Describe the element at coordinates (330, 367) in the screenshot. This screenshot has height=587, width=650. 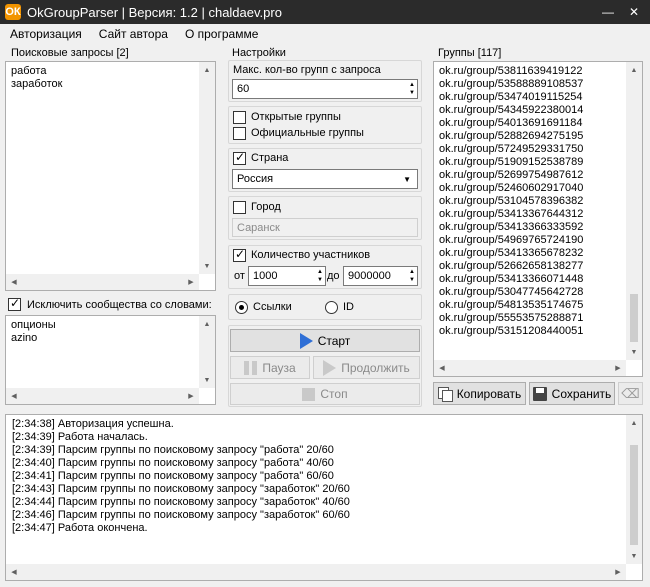
I see `play-icon` at that location.